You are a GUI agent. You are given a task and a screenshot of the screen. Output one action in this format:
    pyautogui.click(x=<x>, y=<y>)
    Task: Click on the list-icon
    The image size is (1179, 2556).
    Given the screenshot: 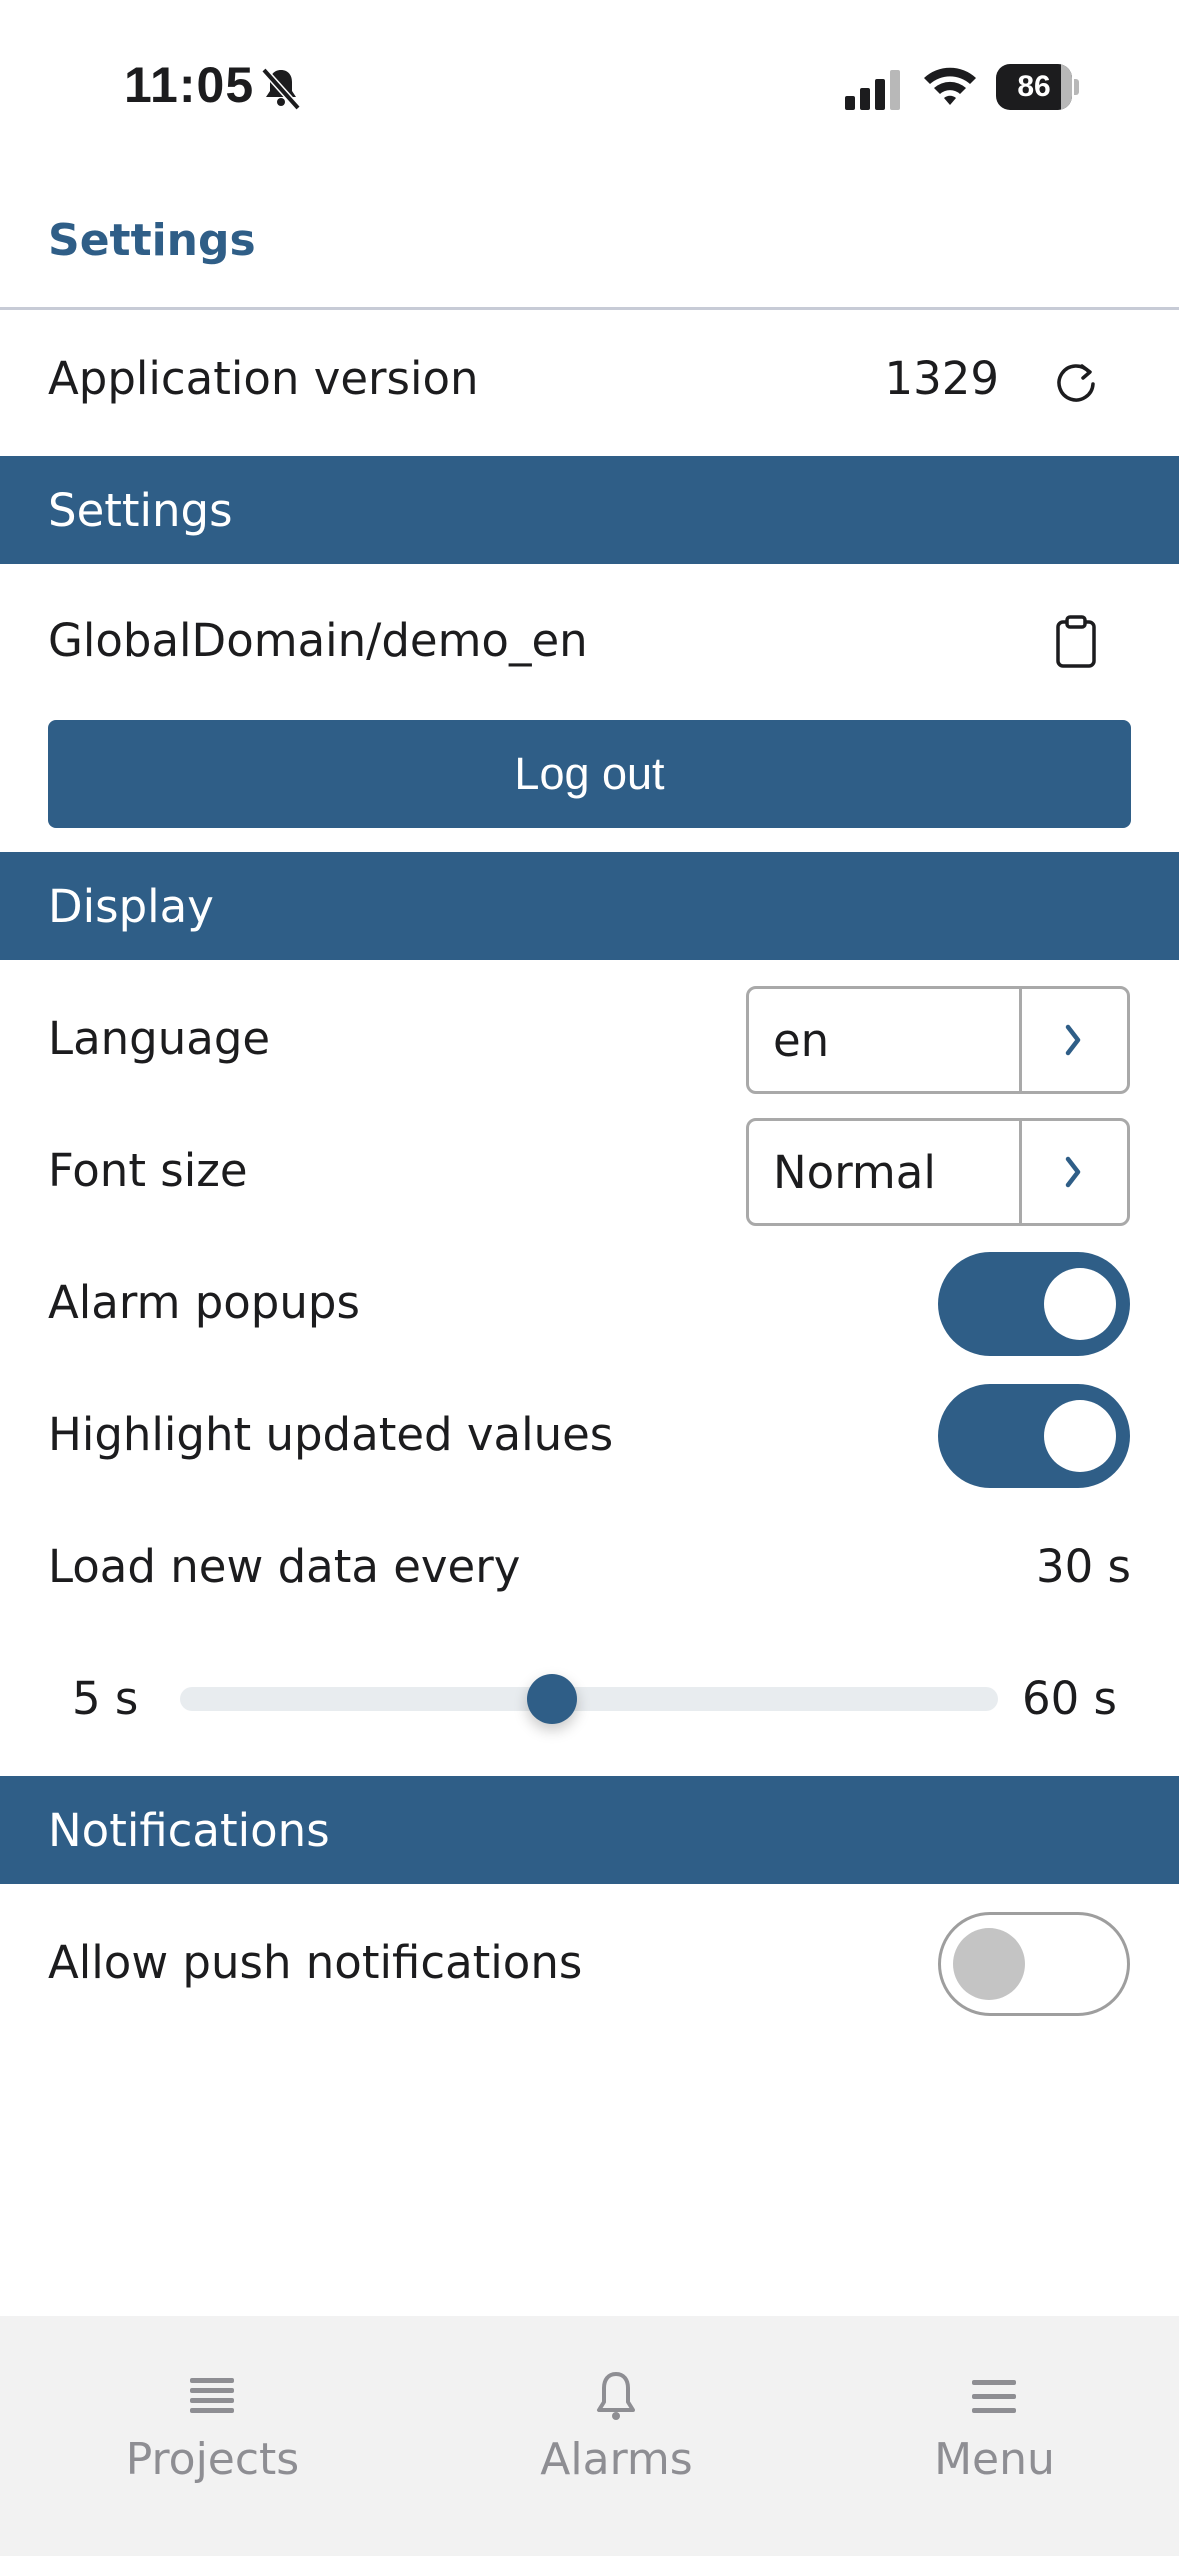 What is the action you would take?
    pyautogui.click(x=212, y=2395)
    